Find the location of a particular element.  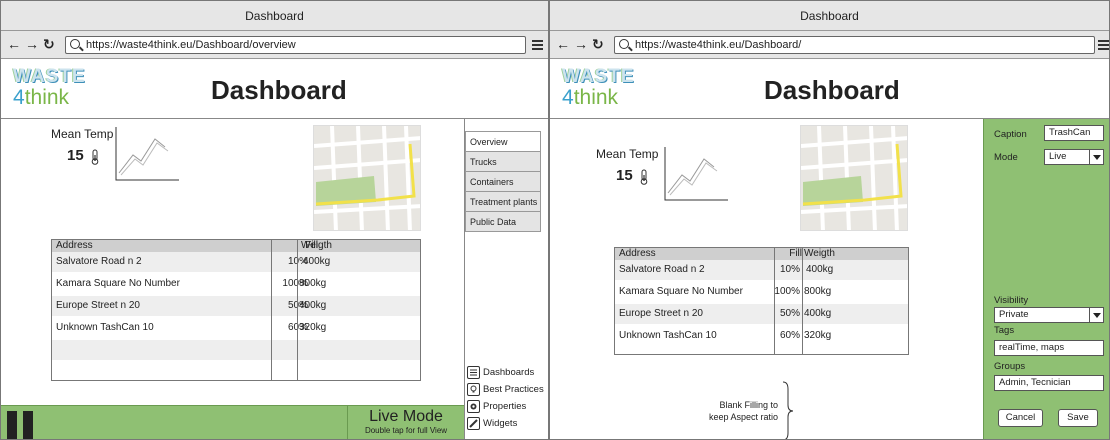

tool-label: Properties is located at coordinates (505, 406).